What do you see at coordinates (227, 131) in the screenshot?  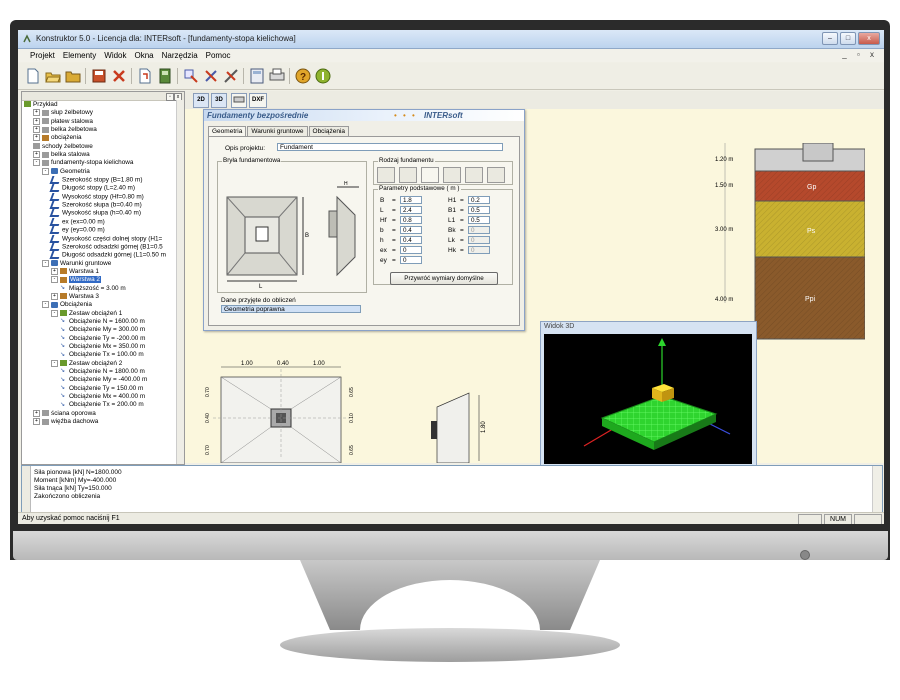 I see `tab-geometria: Geometria` at bounding box center [227, 131].